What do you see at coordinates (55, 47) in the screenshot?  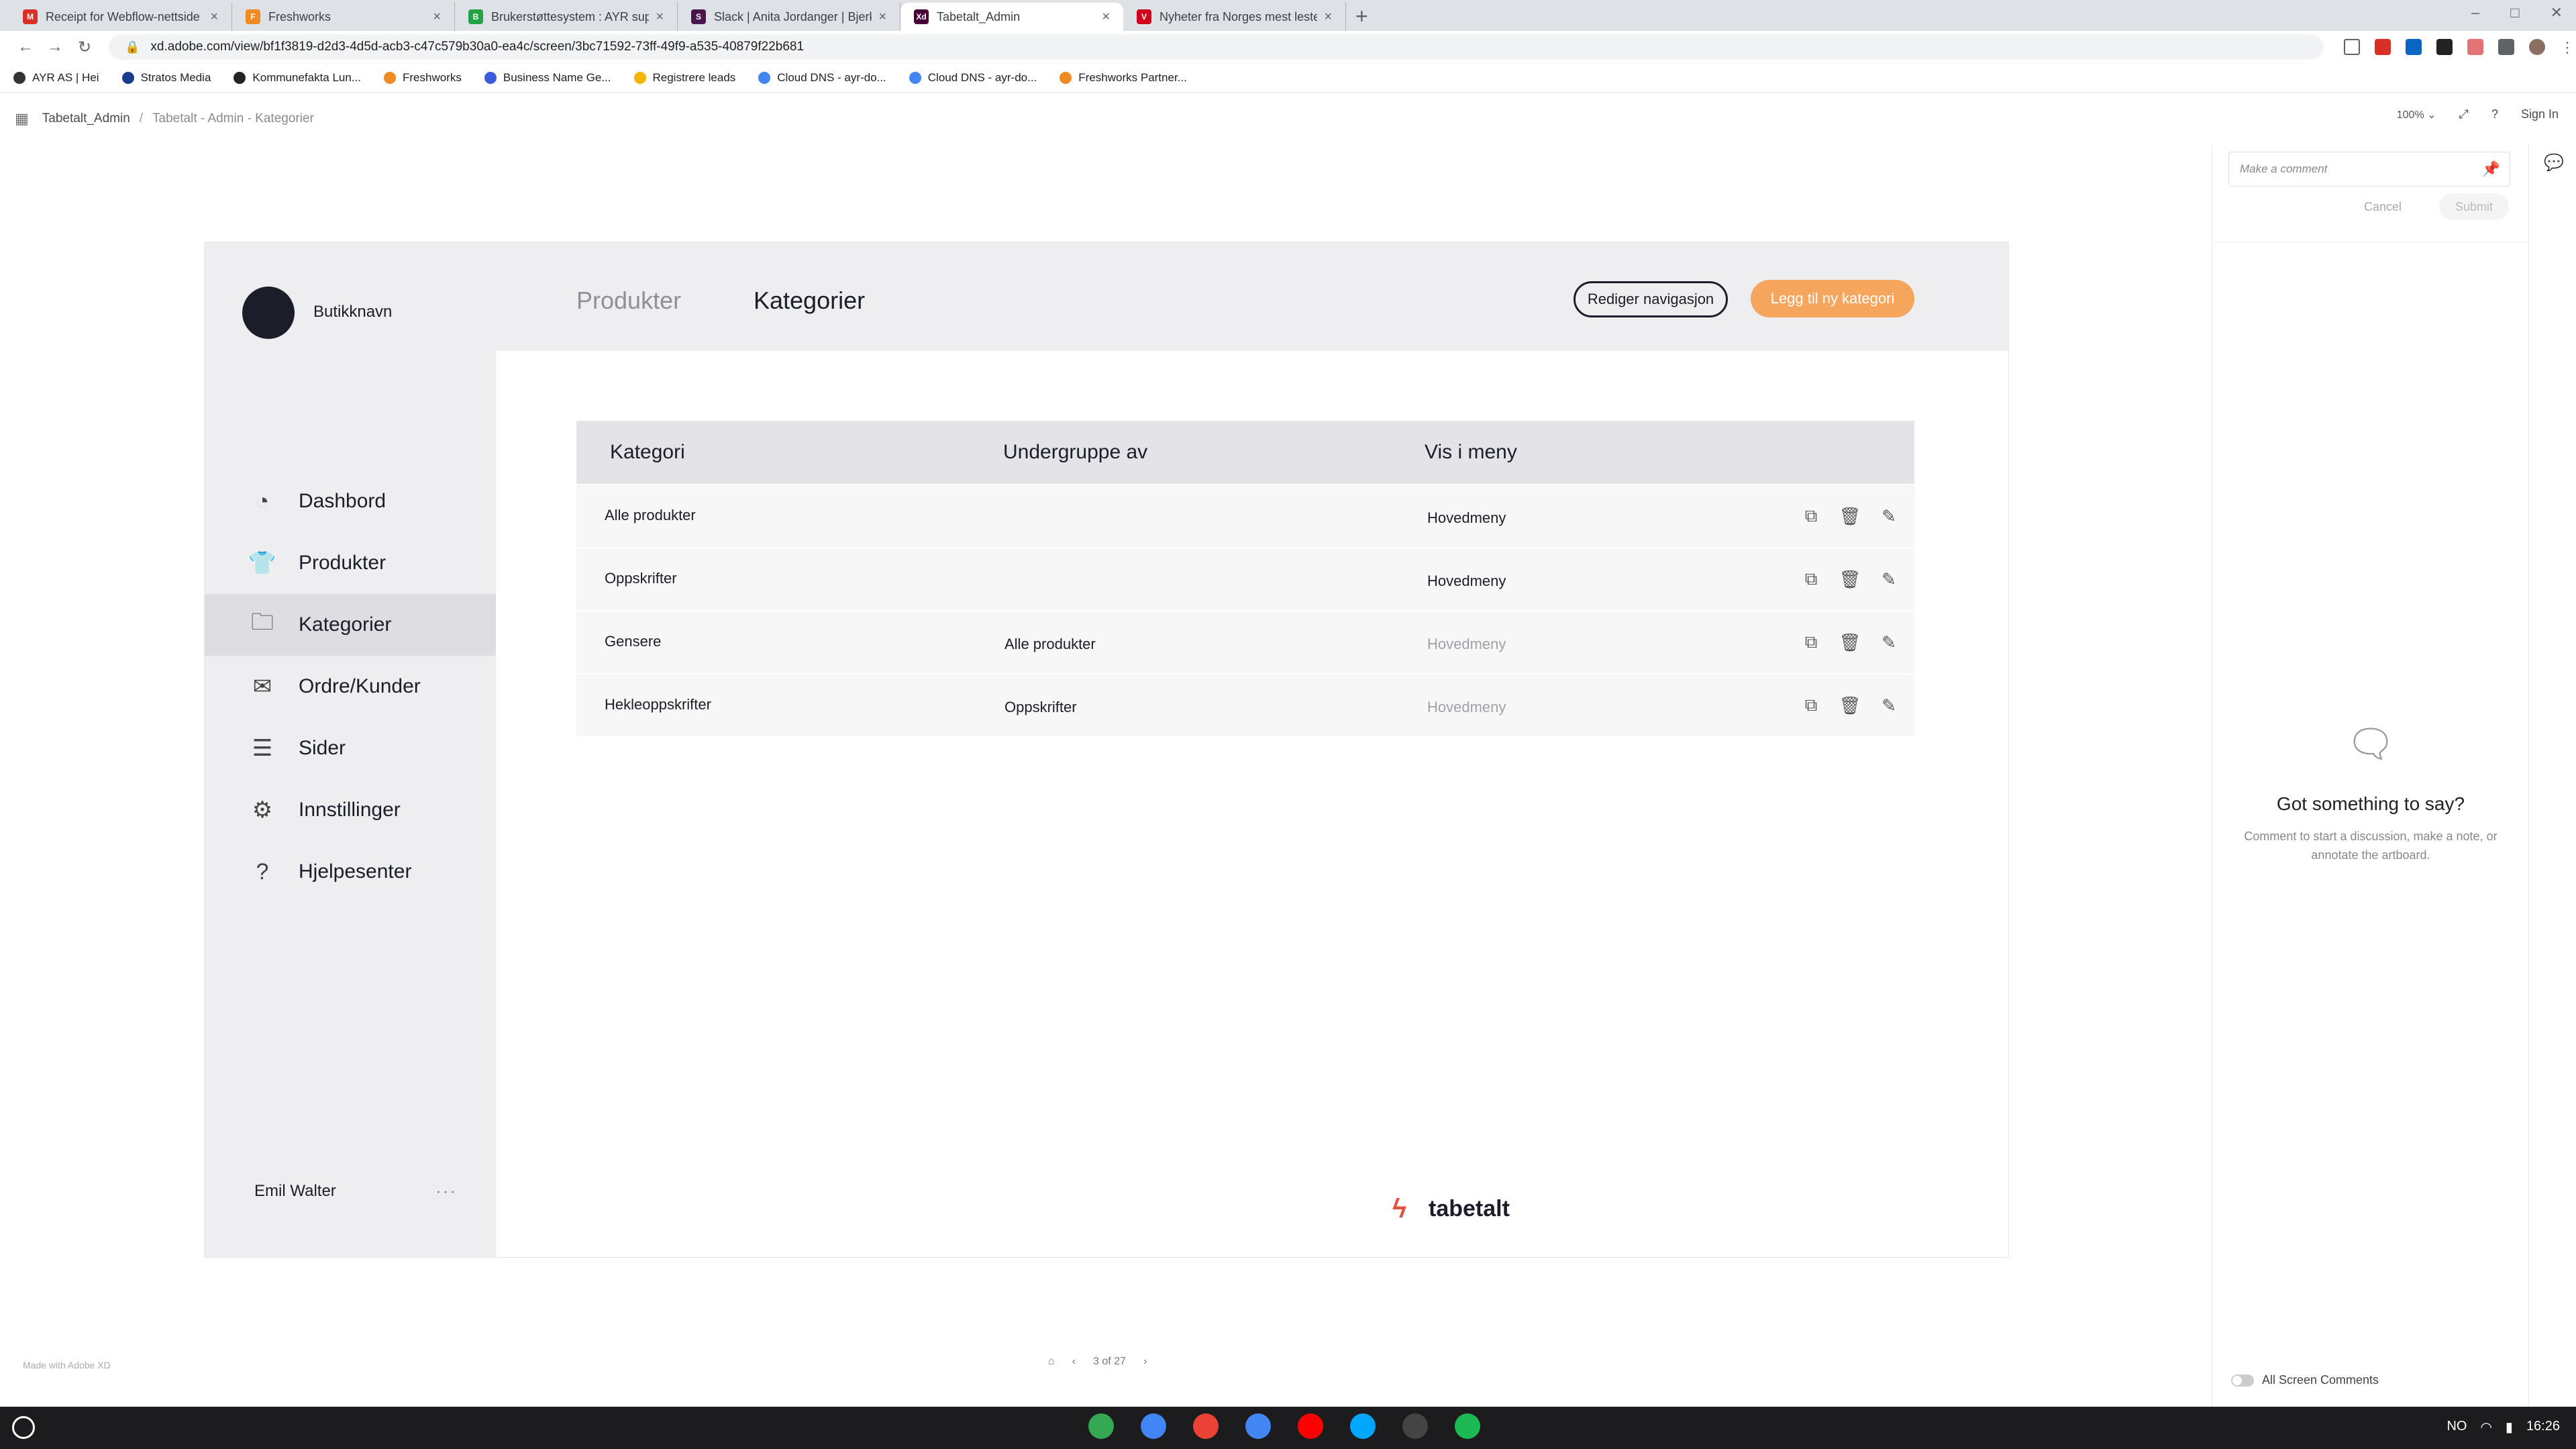 I see `forward-icon: →` at bounding box center [55, 47].